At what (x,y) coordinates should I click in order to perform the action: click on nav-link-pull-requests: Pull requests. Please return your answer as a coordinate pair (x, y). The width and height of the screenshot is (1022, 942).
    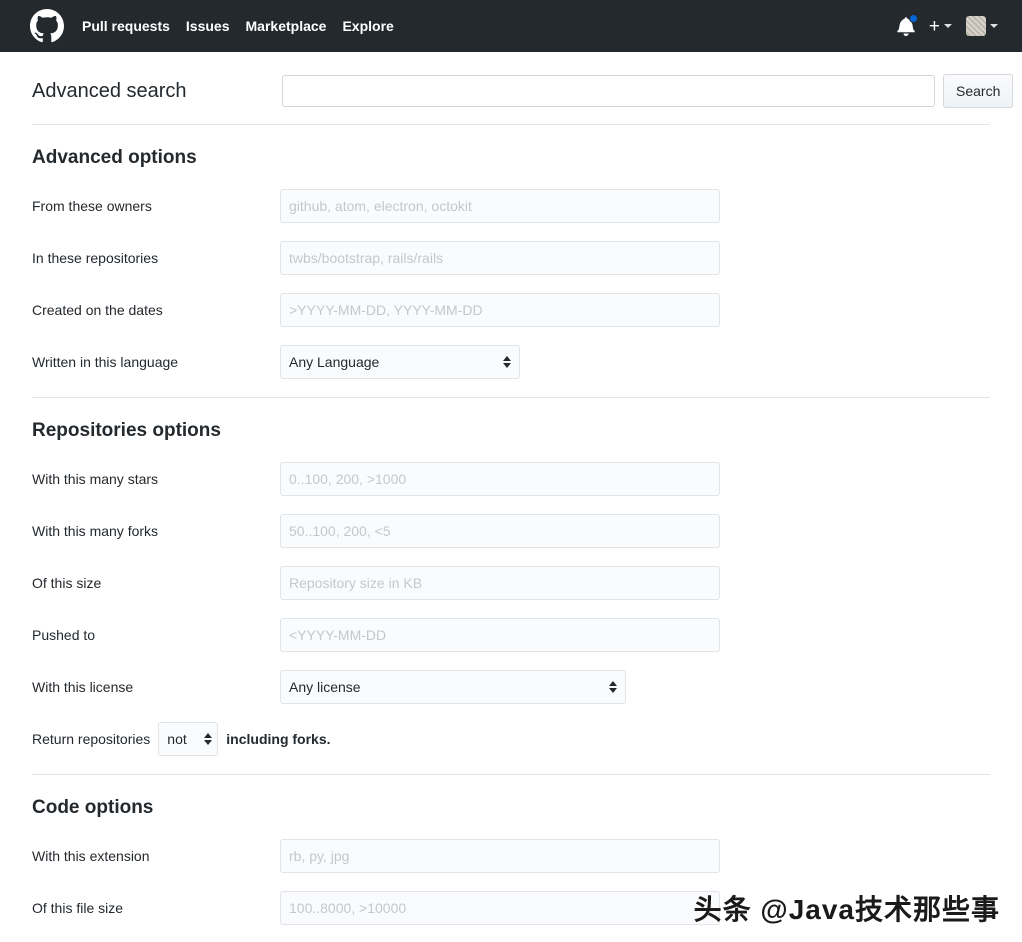
    Looking at the image, I should click on (126, 26).